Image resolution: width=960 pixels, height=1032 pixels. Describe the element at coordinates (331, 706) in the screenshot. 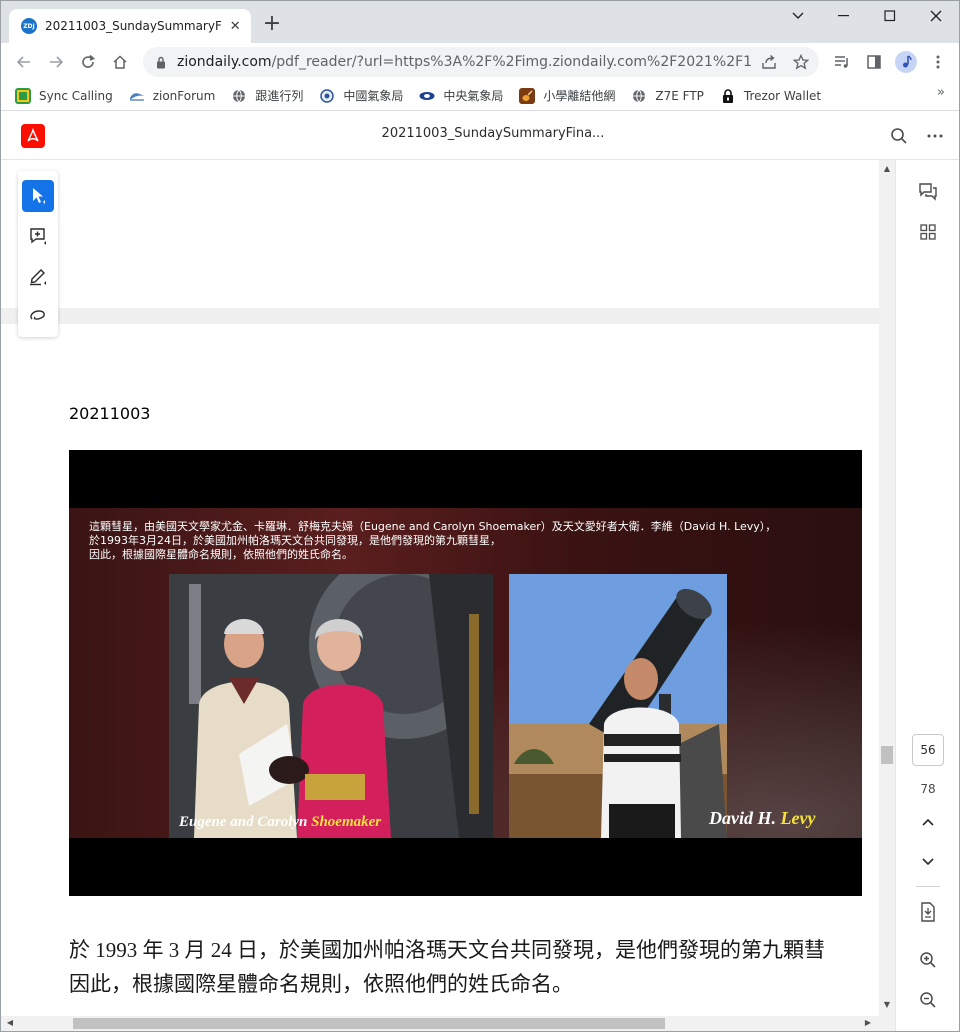

I see `shoemaker-photo-panel: Eugene and Carolyn Shoemaker` at that location.